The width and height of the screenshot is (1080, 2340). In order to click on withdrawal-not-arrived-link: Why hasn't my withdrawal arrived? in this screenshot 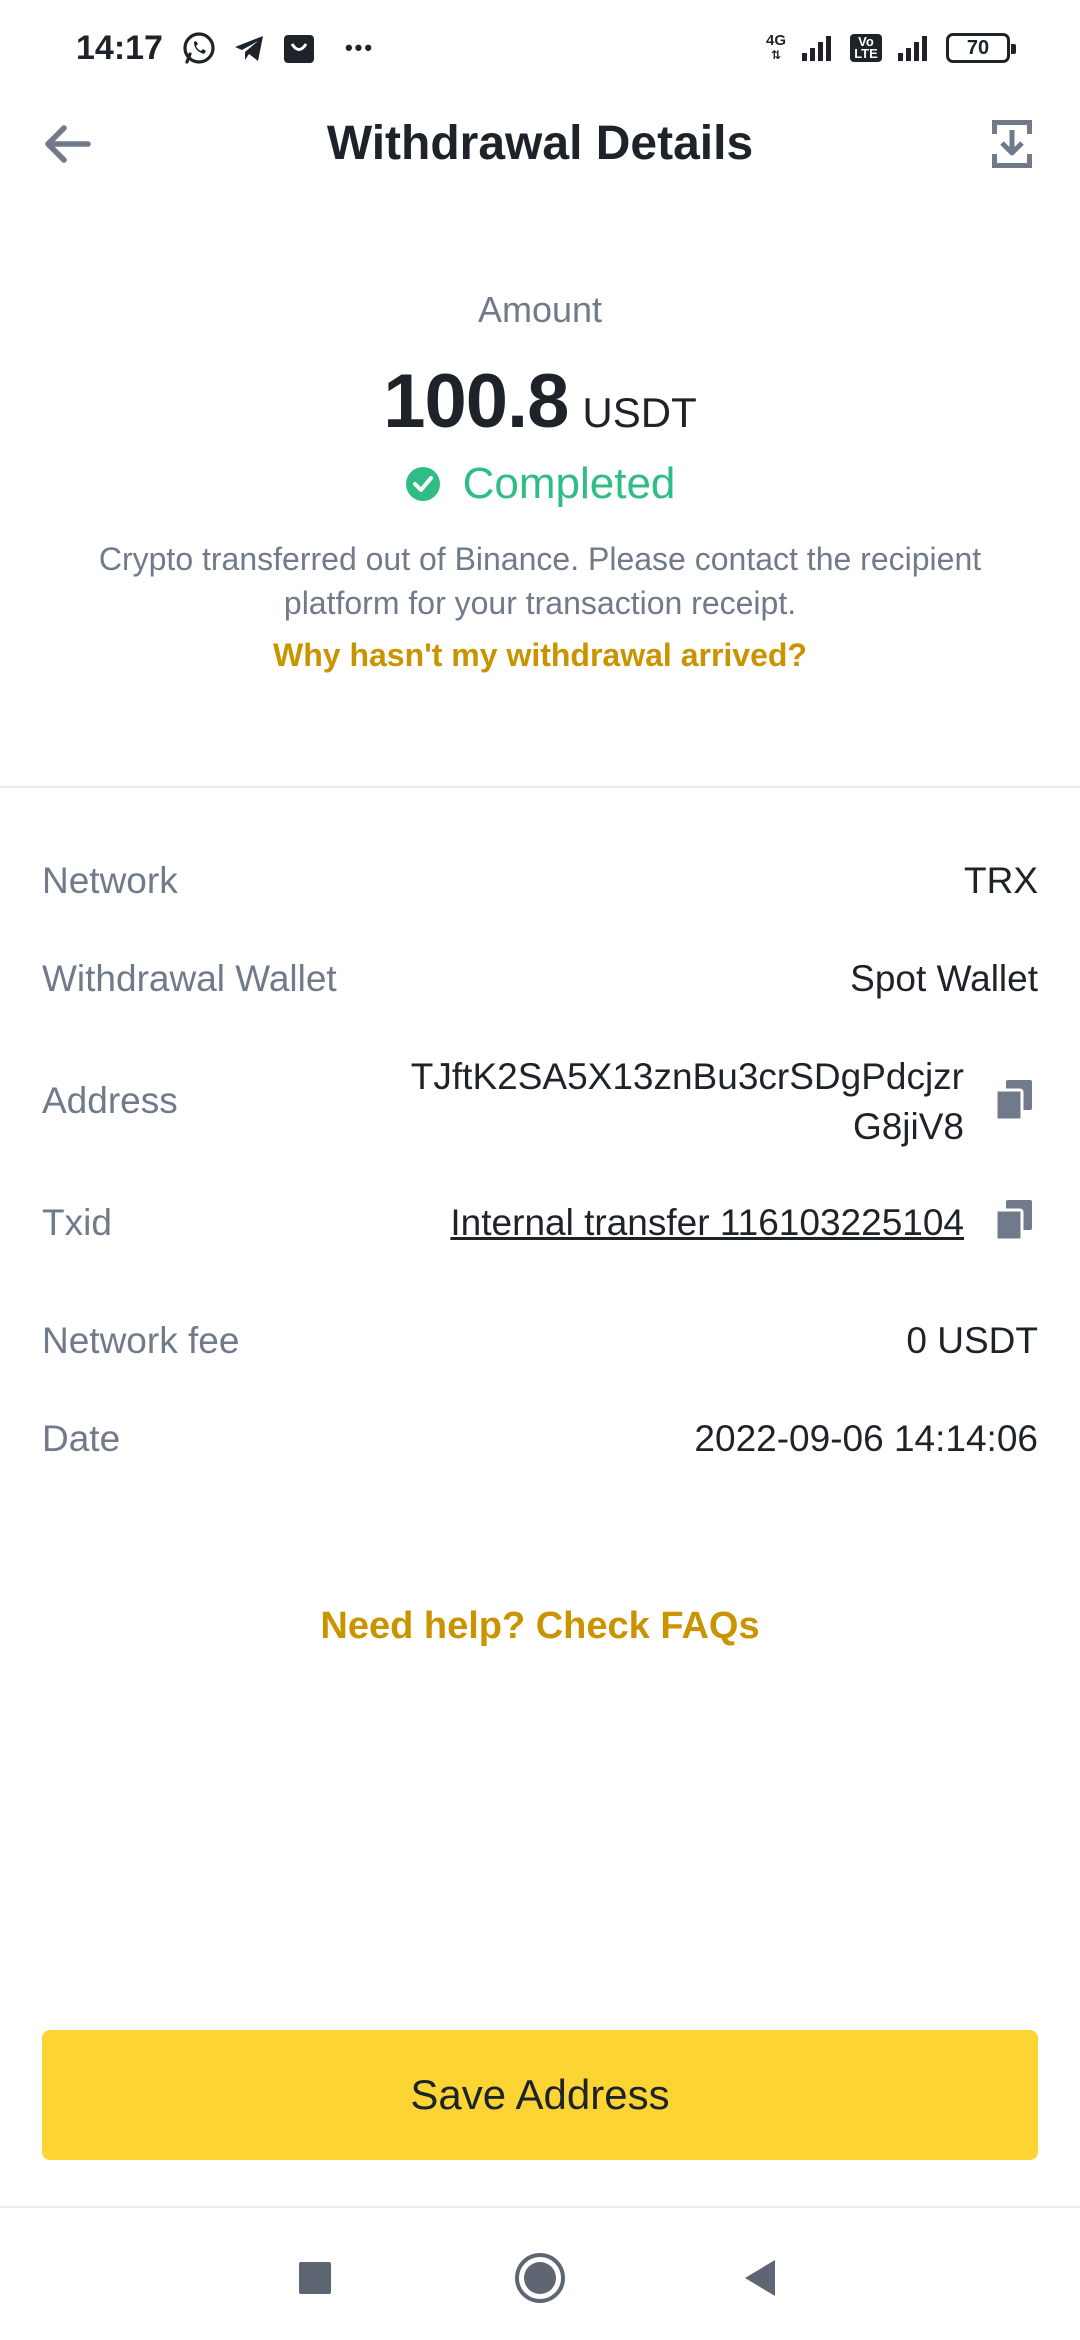, I will do `click(540, 655)`.